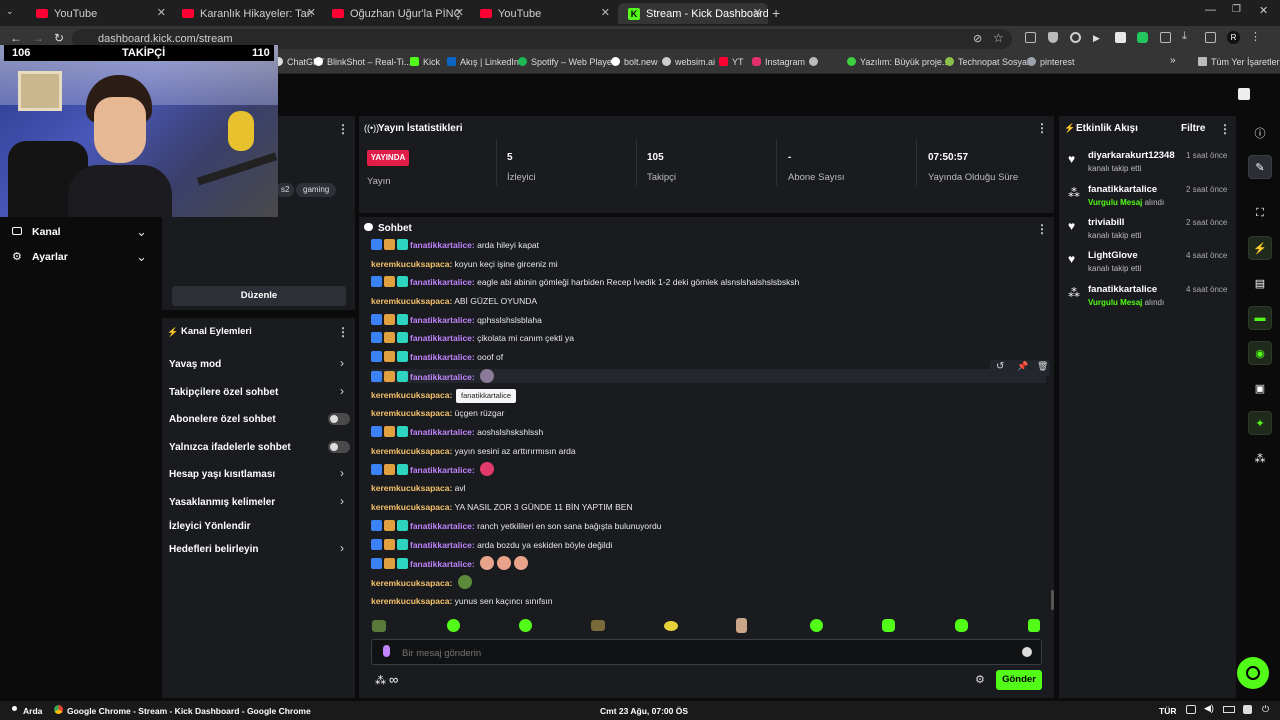 The image size is (1280, 720). What do you see at coordinates (644, 711) in the screenshot?
I see `taskbar-clock: Cmt 23 Ağu, 07:00 ÖS` at bounding box center [644, 711].